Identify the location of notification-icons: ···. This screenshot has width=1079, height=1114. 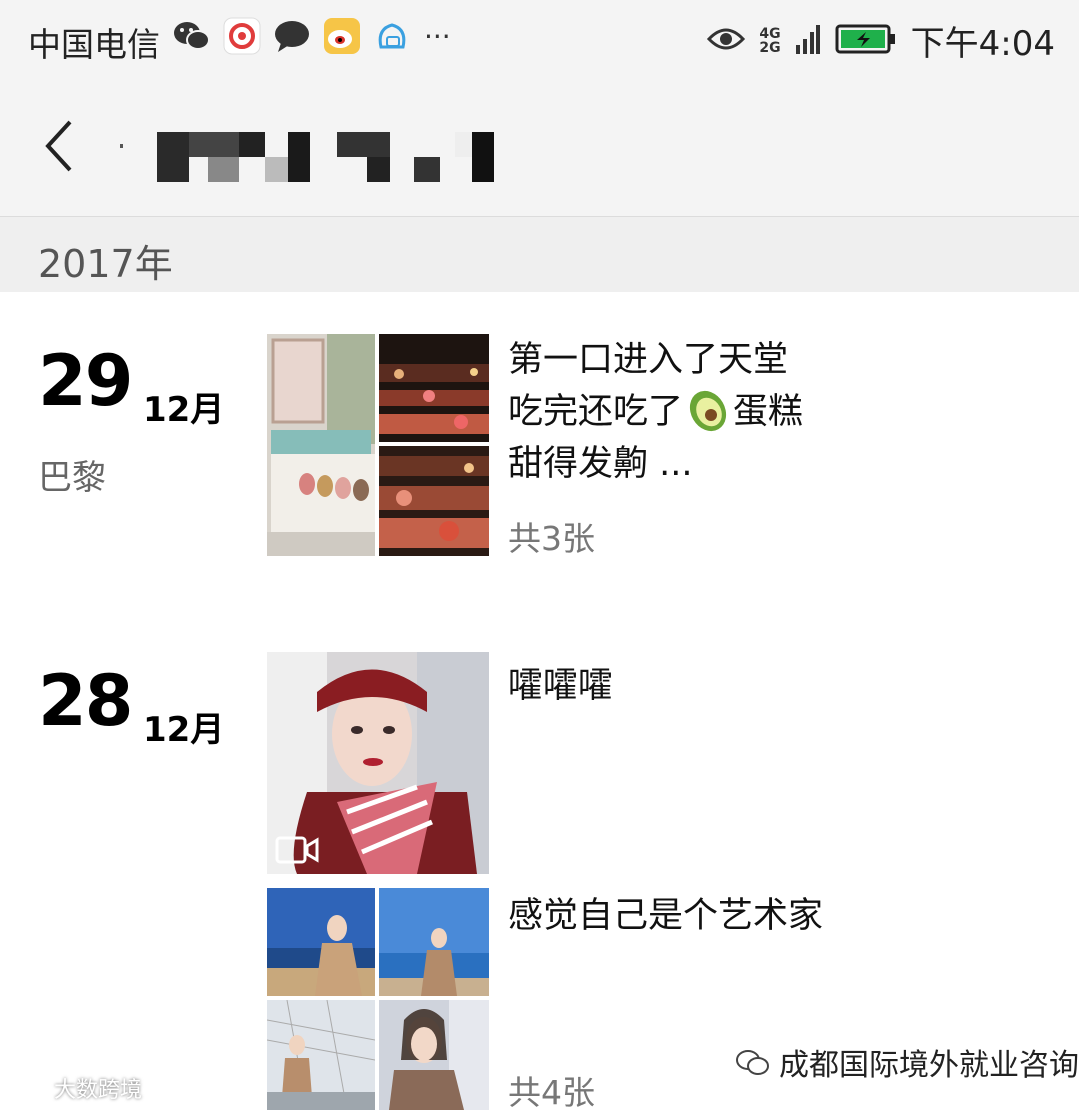
(311, 36).